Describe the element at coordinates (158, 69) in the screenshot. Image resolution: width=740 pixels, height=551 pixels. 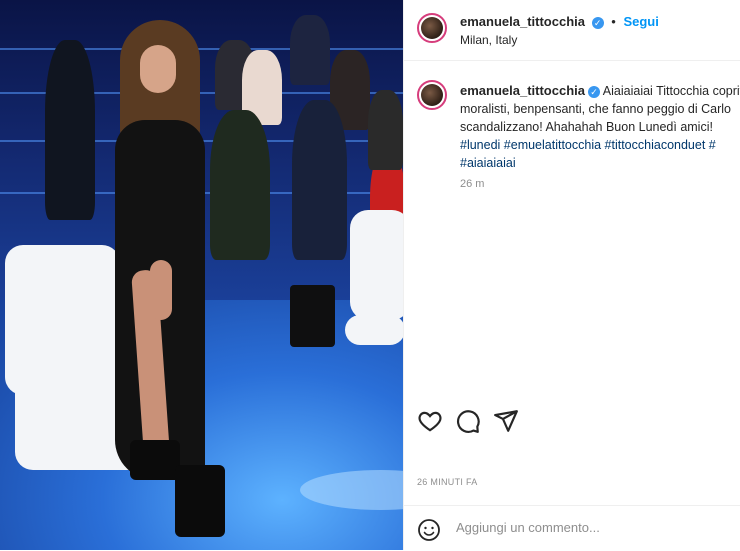
I see `woman-face` at that location.